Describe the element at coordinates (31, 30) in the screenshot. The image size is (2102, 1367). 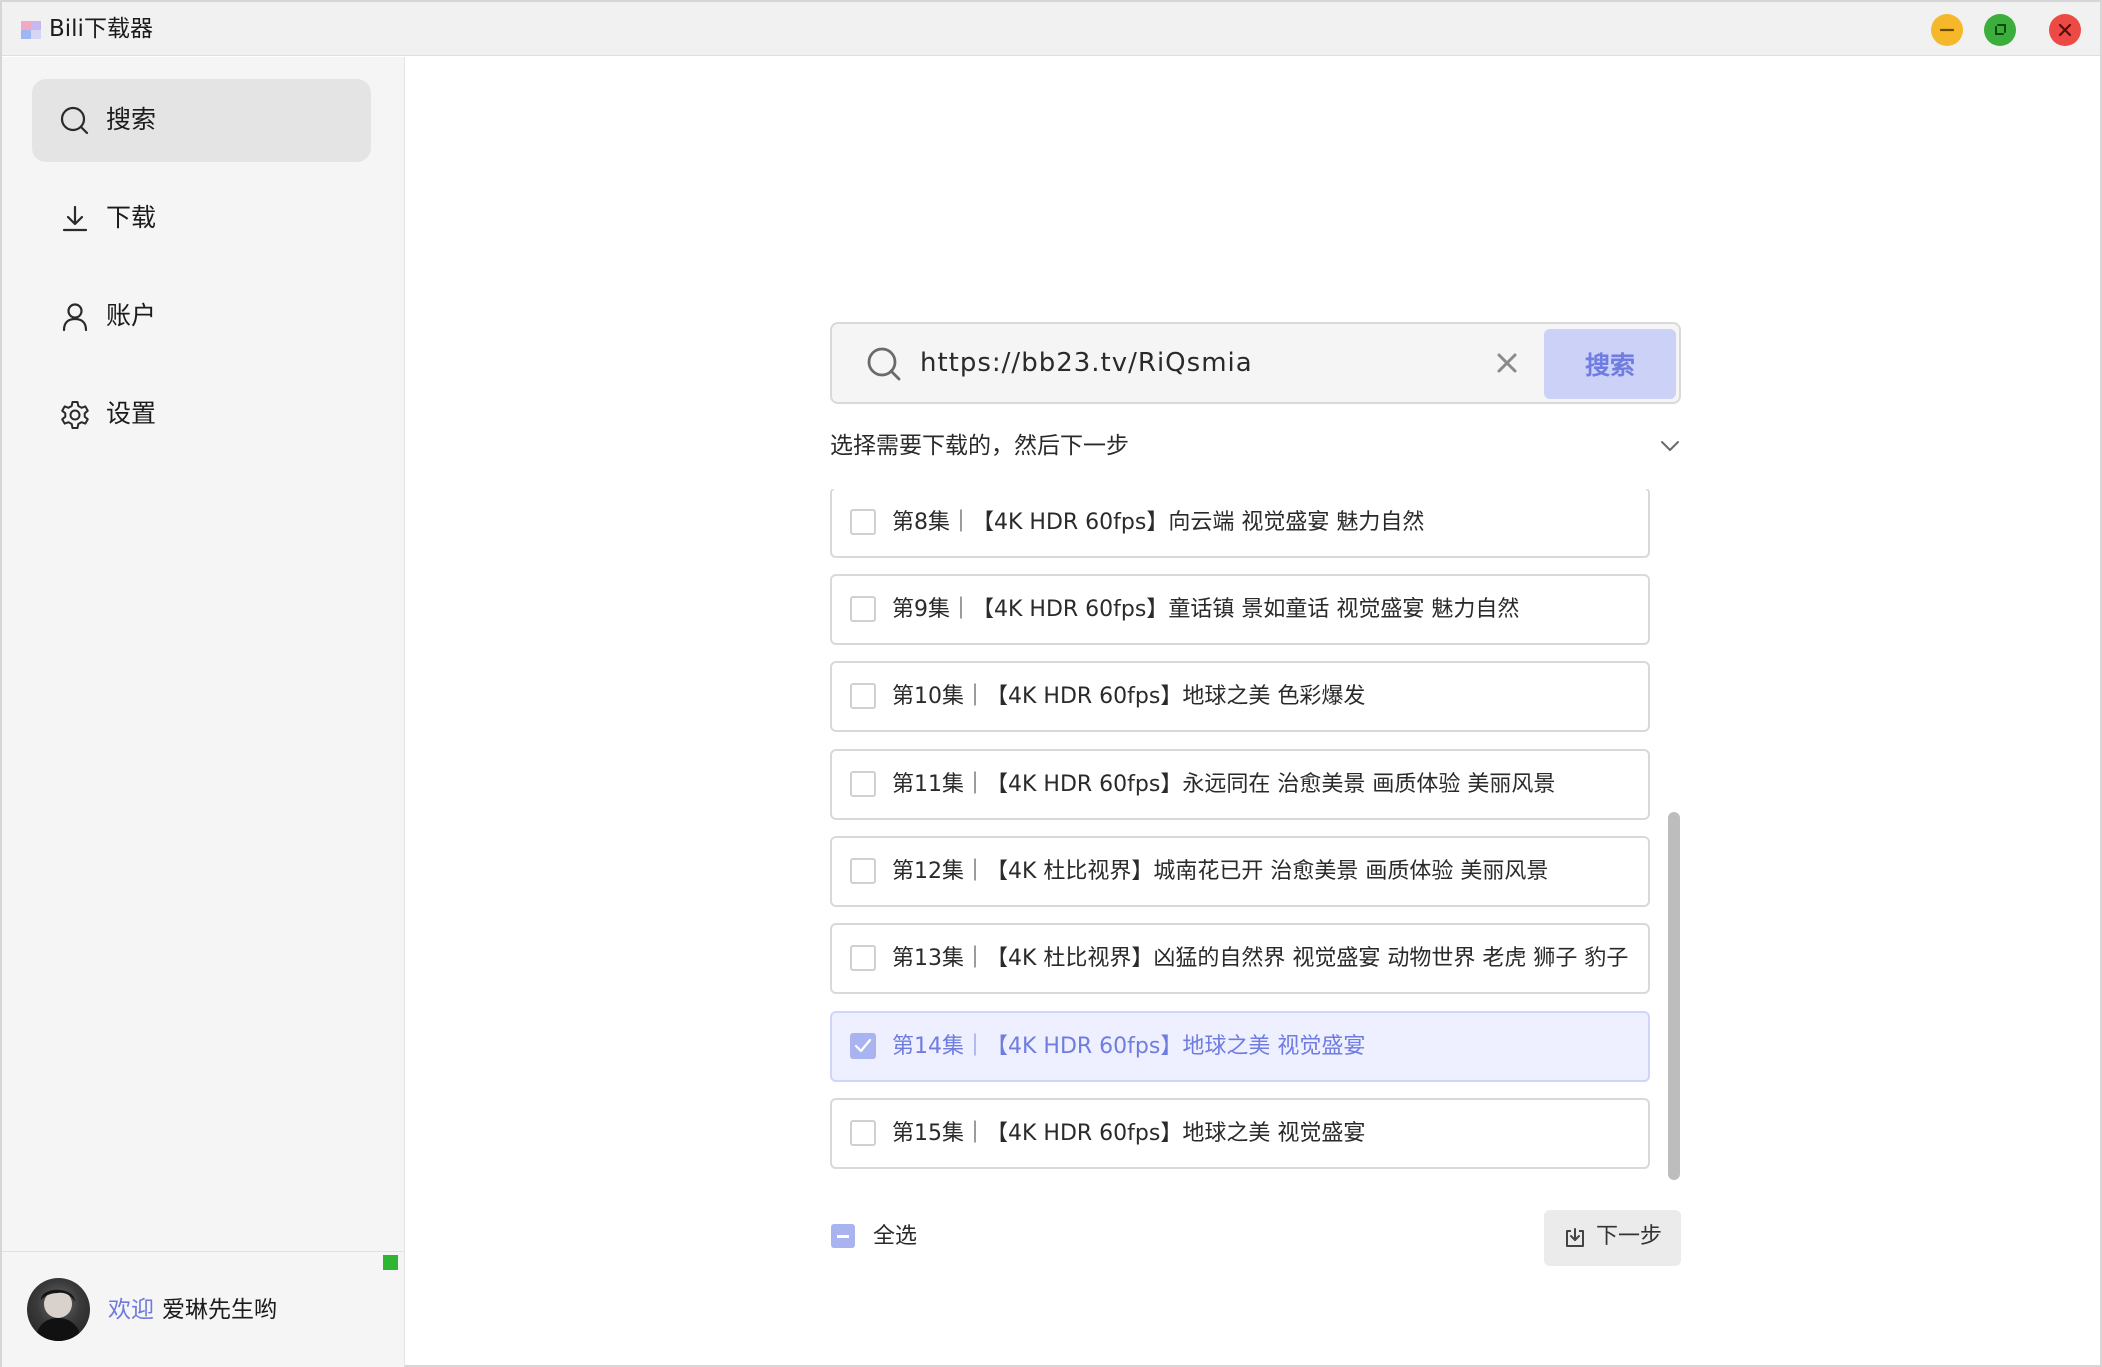
I see `app-logo-icon` at that location.